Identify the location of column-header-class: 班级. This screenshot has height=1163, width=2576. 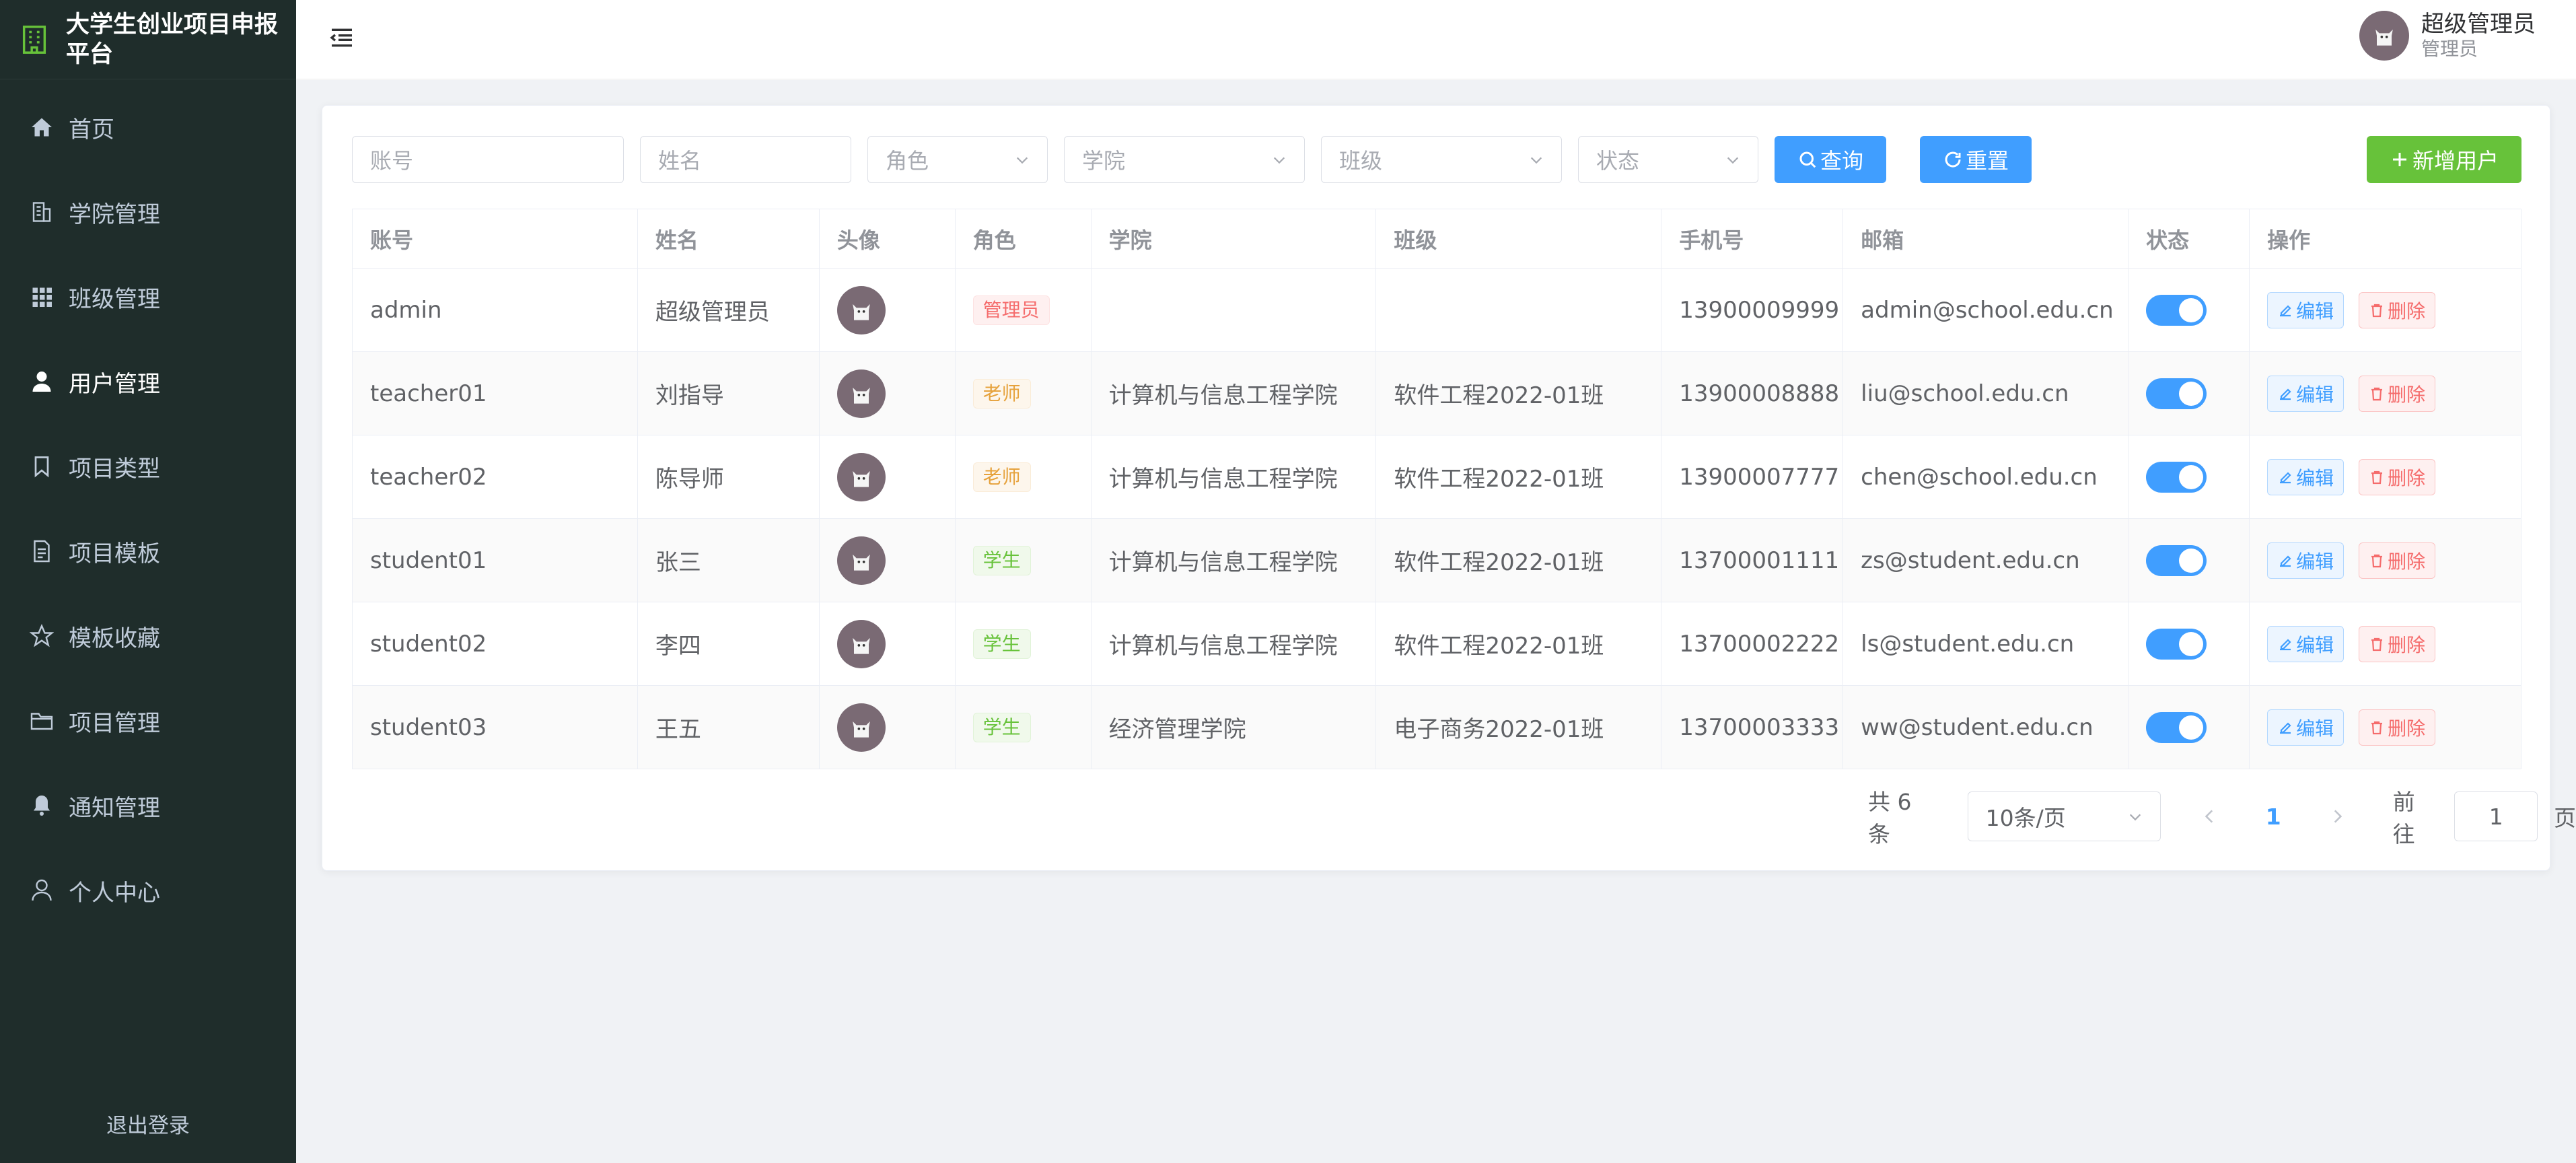
(1518, 239).